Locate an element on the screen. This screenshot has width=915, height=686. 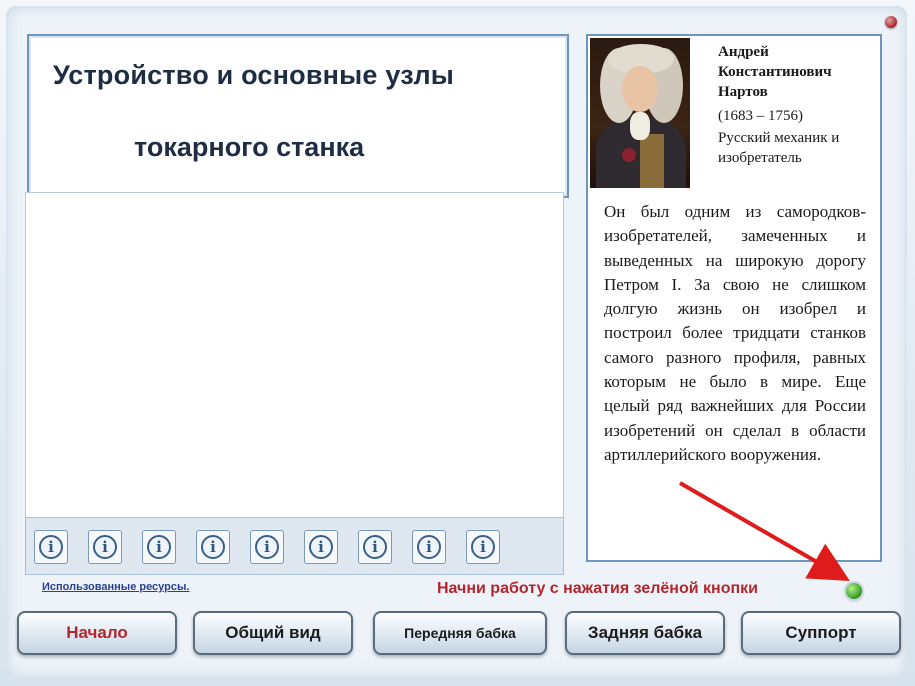
info-button-3: i is located at coordinates (159, 547).